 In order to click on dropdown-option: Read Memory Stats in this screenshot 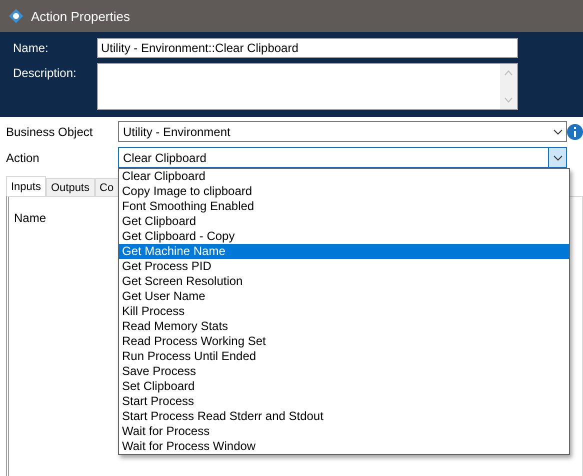, I will do `click(344, 326)`.